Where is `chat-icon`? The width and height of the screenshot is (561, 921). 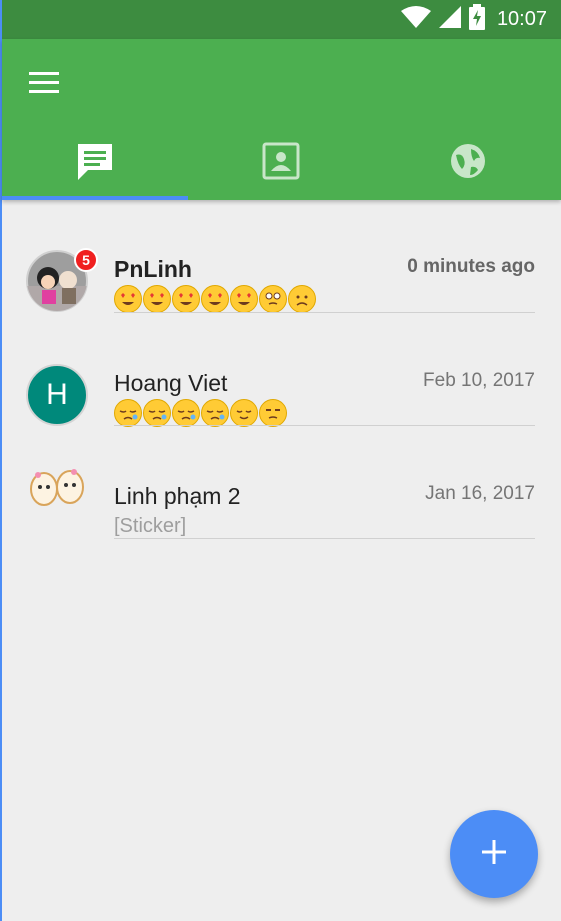 chat-icon is located at coordinates (95, 163).